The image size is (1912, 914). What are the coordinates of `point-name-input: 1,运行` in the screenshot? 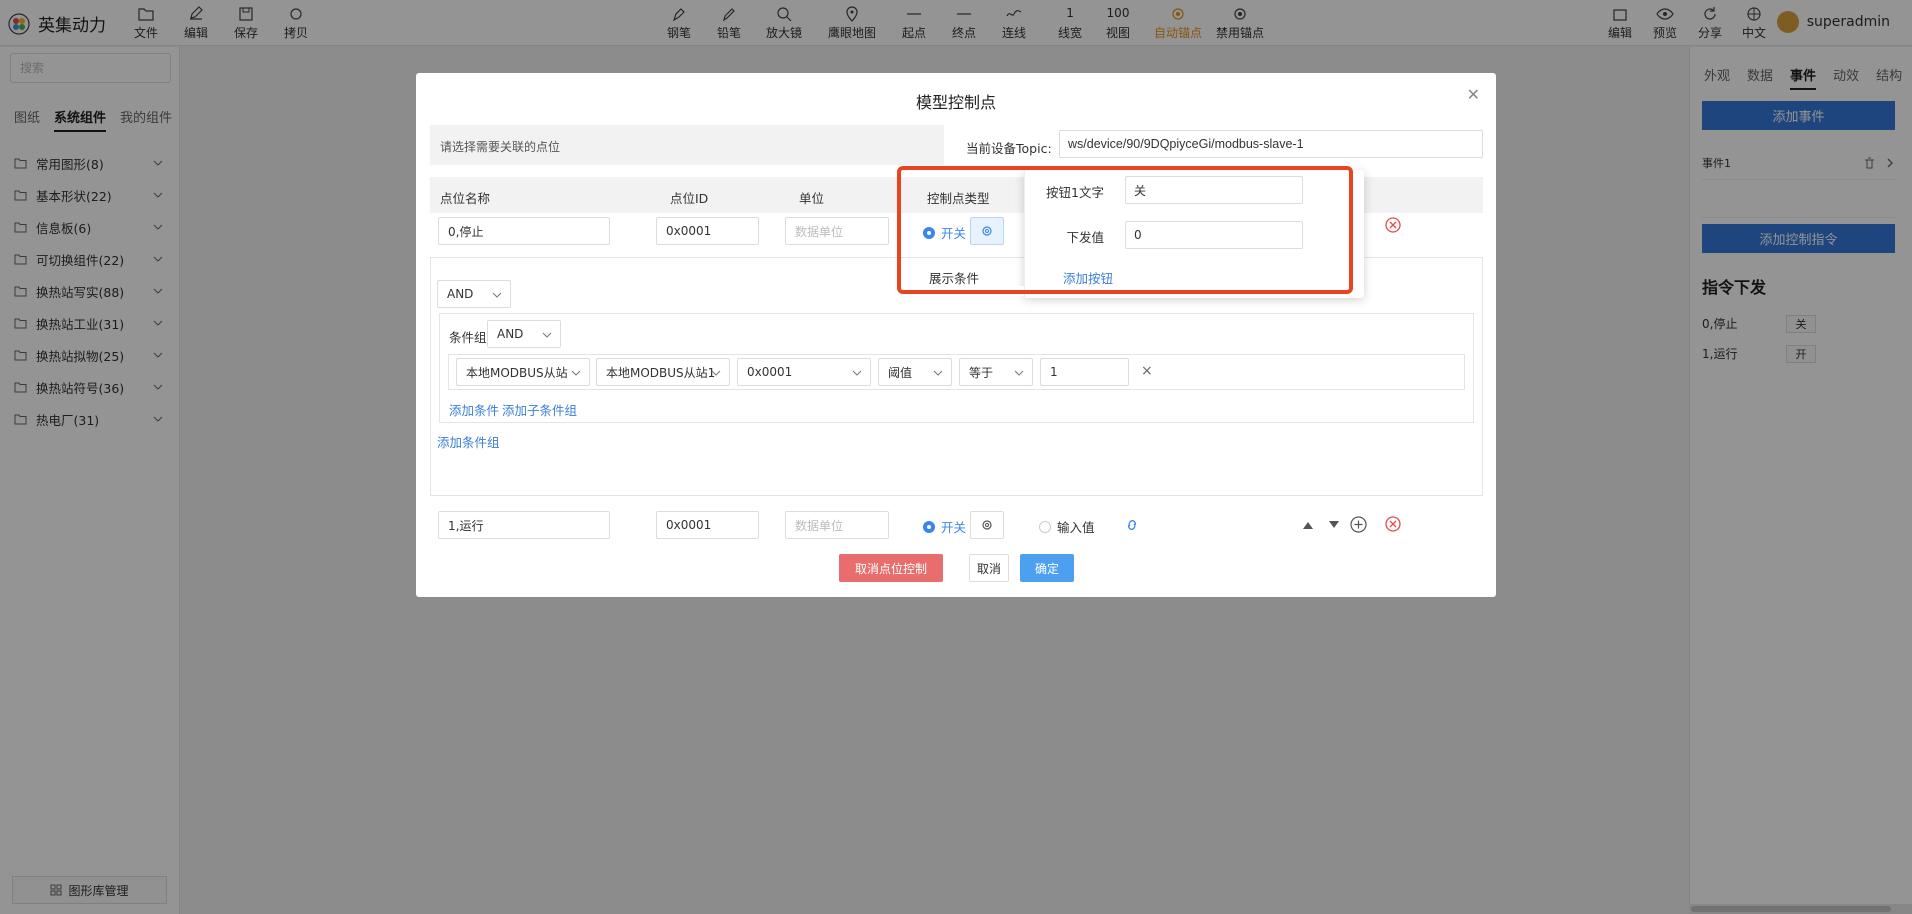 It's located at (524, 525).